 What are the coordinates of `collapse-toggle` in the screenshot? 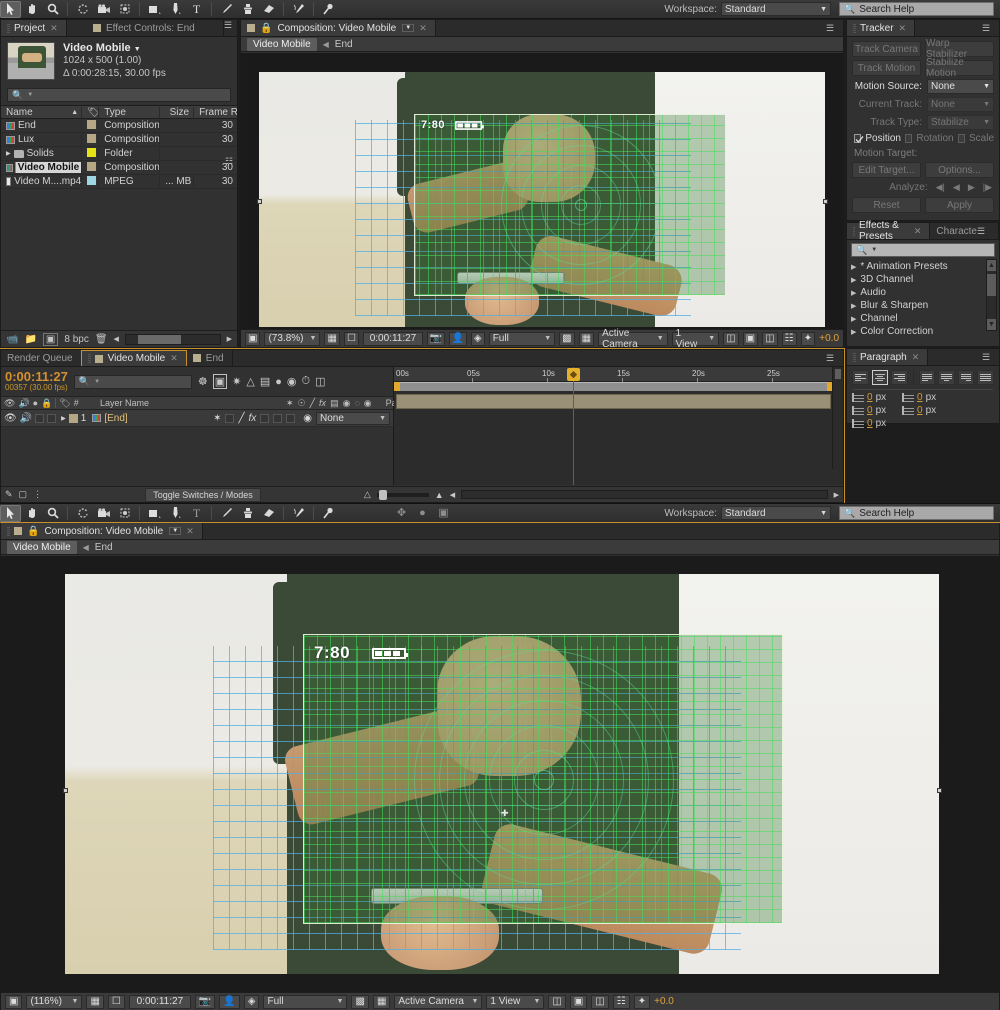 It's located at (230, 418).